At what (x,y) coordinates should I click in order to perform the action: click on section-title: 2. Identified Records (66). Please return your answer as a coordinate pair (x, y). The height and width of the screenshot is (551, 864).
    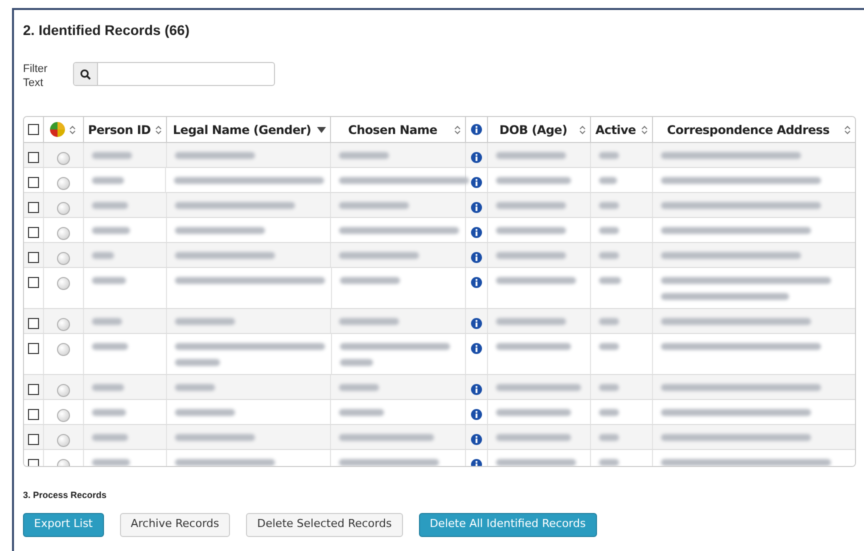
    Looking at the image, I should click on (106, 30).